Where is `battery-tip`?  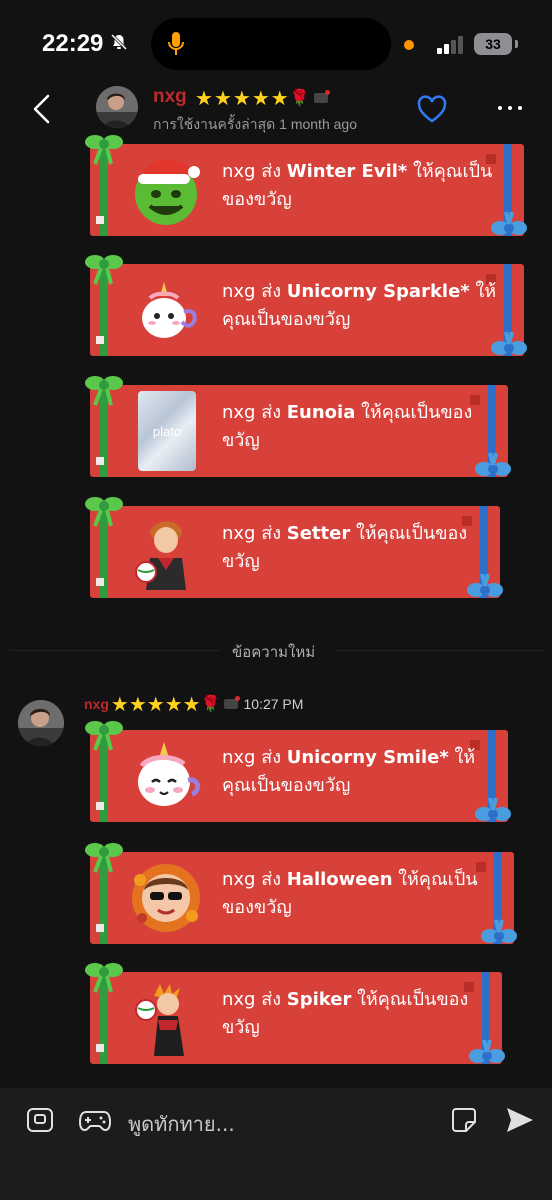 battery-tip is located at coordinates (516, 44).